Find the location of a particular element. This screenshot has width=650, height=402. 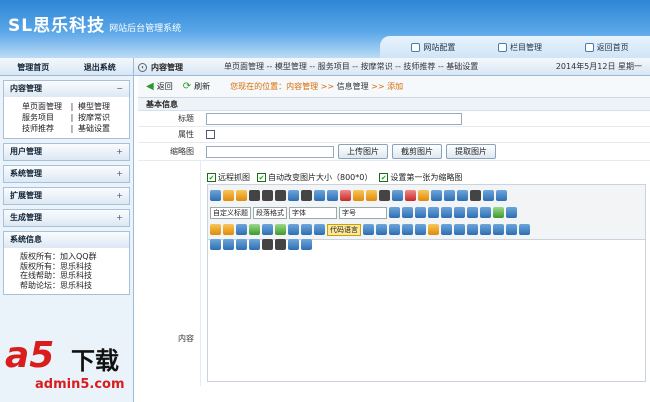

site-config-link: 网站配置 is located at coordinates (433, 47).